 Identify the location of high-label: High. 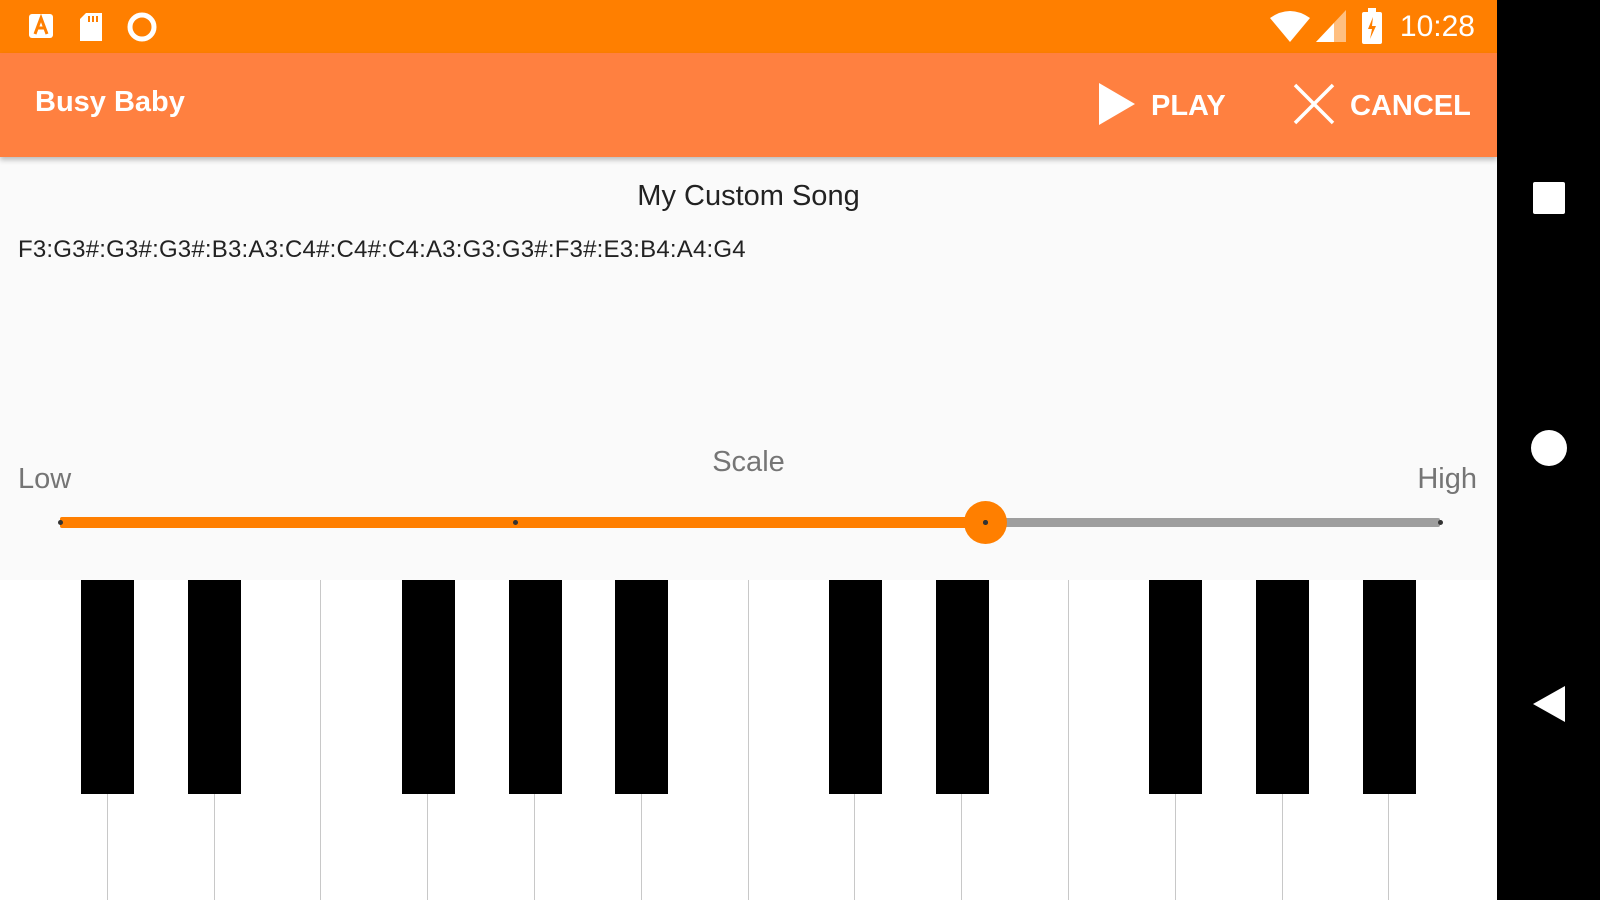
(1447, 479).